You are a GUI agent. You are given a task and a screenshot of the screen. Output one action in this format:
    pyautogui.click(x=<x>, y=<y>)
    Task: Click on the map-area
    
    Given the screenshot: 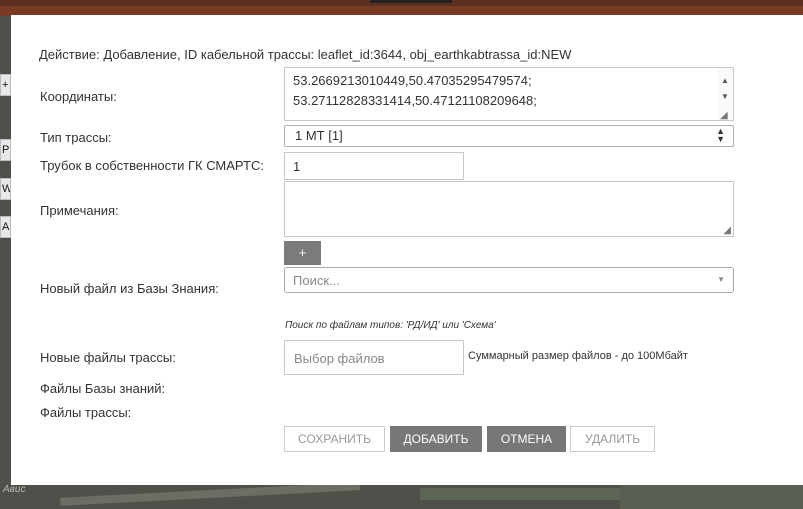 What is the action you would take?
    pyautogui.click(x=711, y=496)
    